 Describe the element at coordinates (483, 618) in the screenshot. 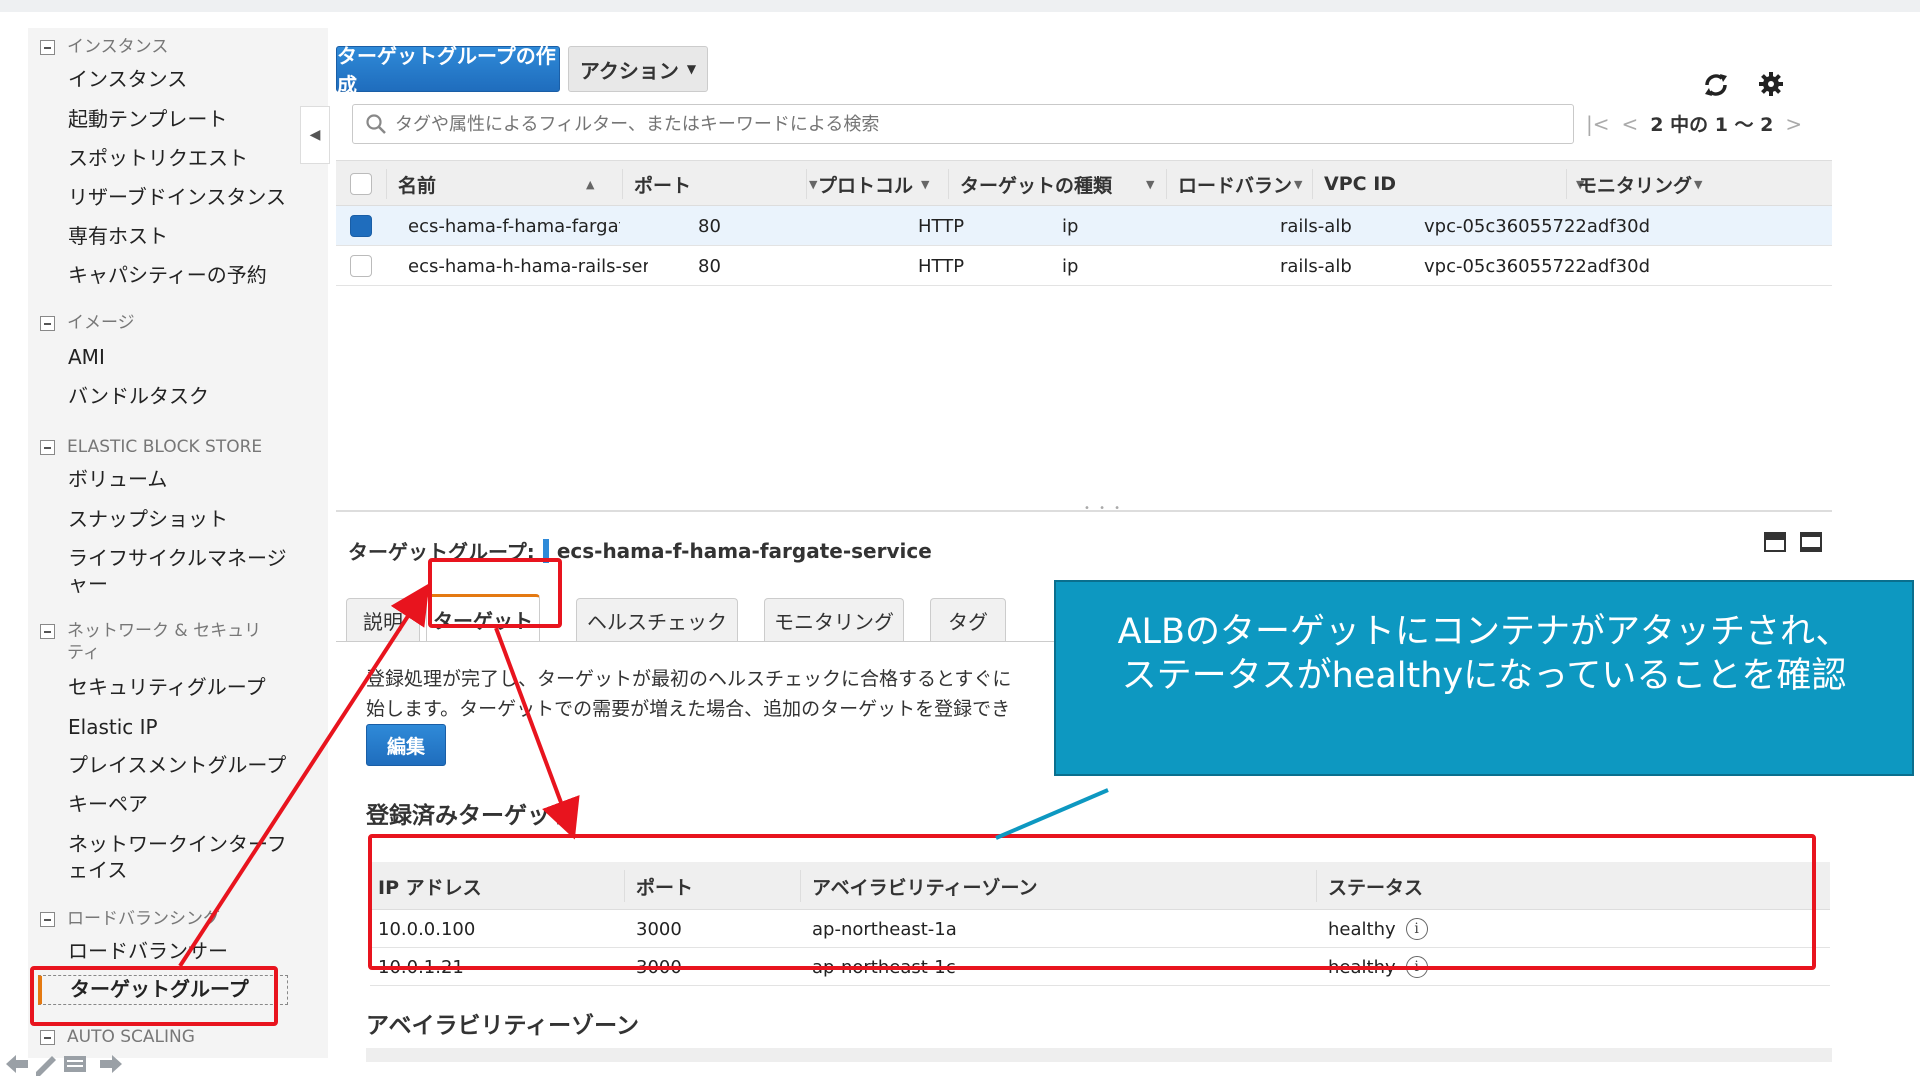

I see `tab-targets: ターゲット` at that location.